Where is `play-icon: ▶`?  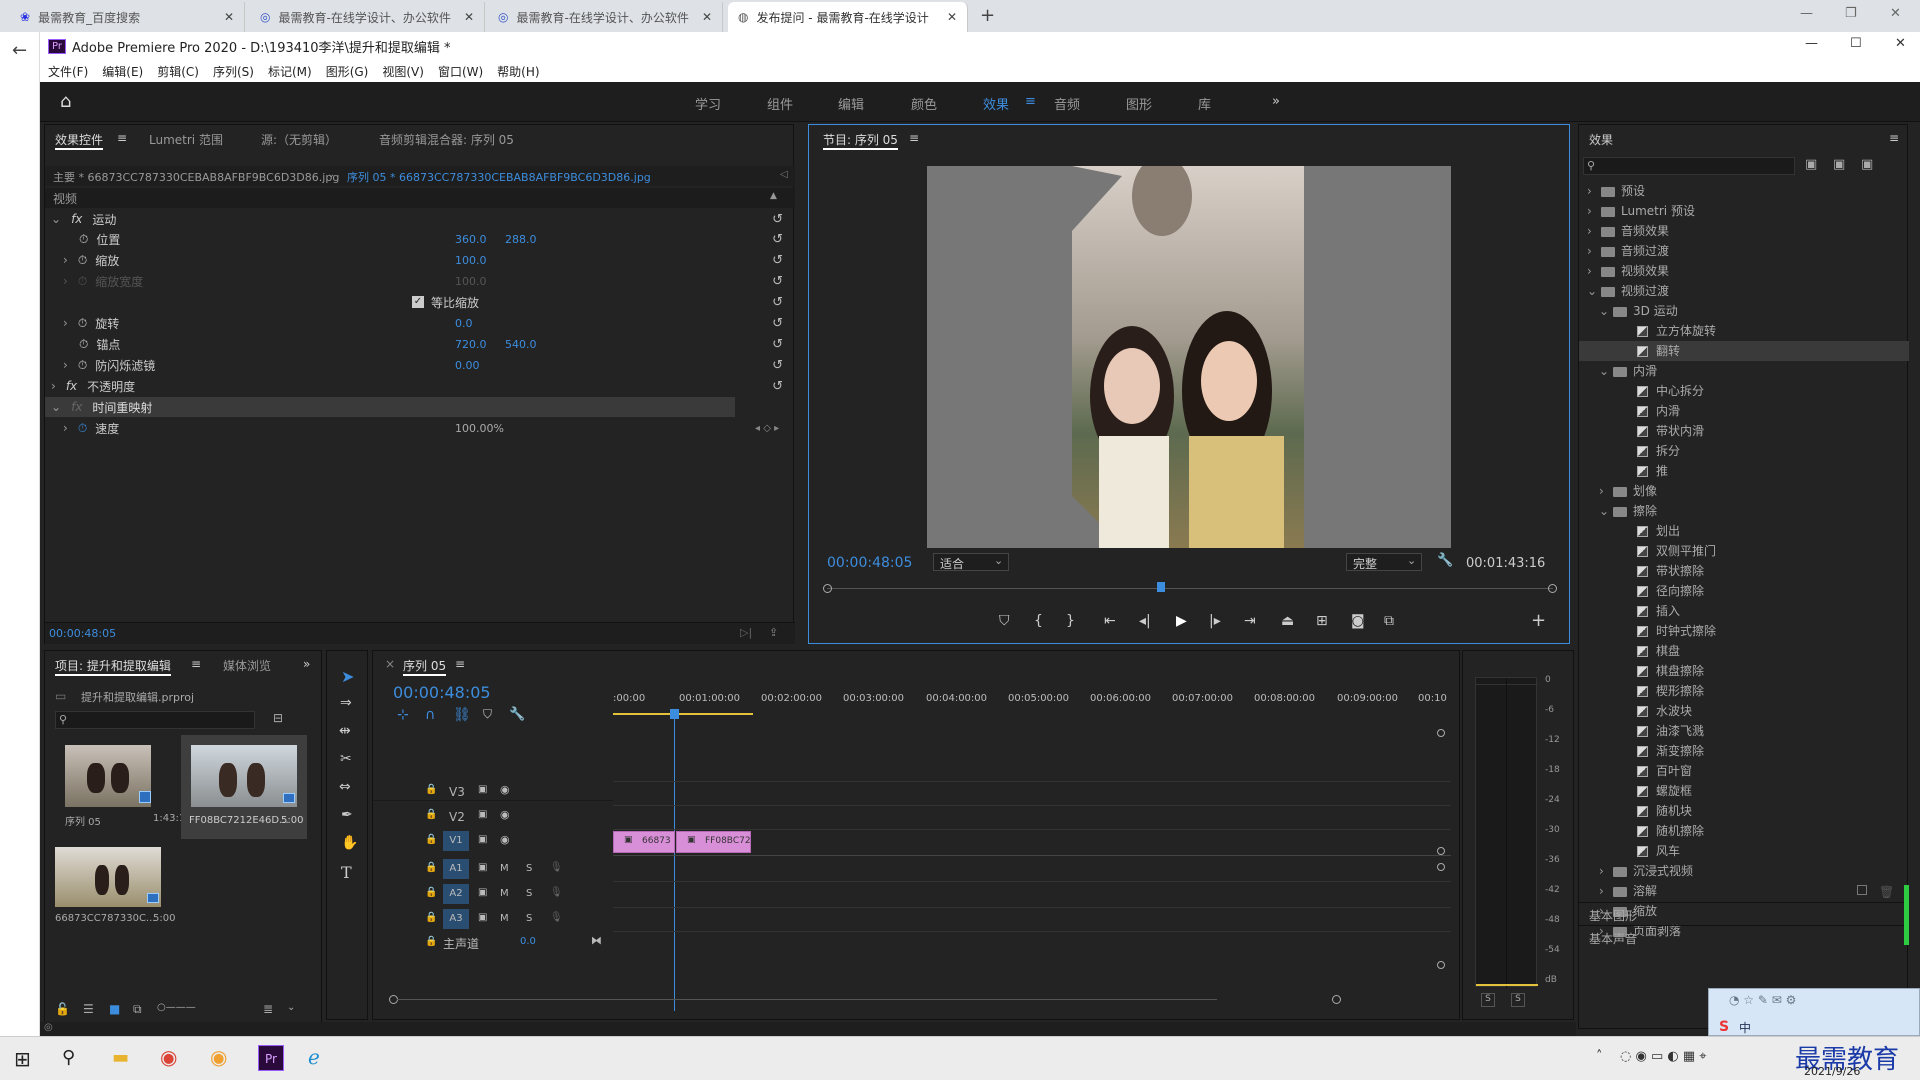
play-icon: ▶ is located at coordinates (1181, 621).